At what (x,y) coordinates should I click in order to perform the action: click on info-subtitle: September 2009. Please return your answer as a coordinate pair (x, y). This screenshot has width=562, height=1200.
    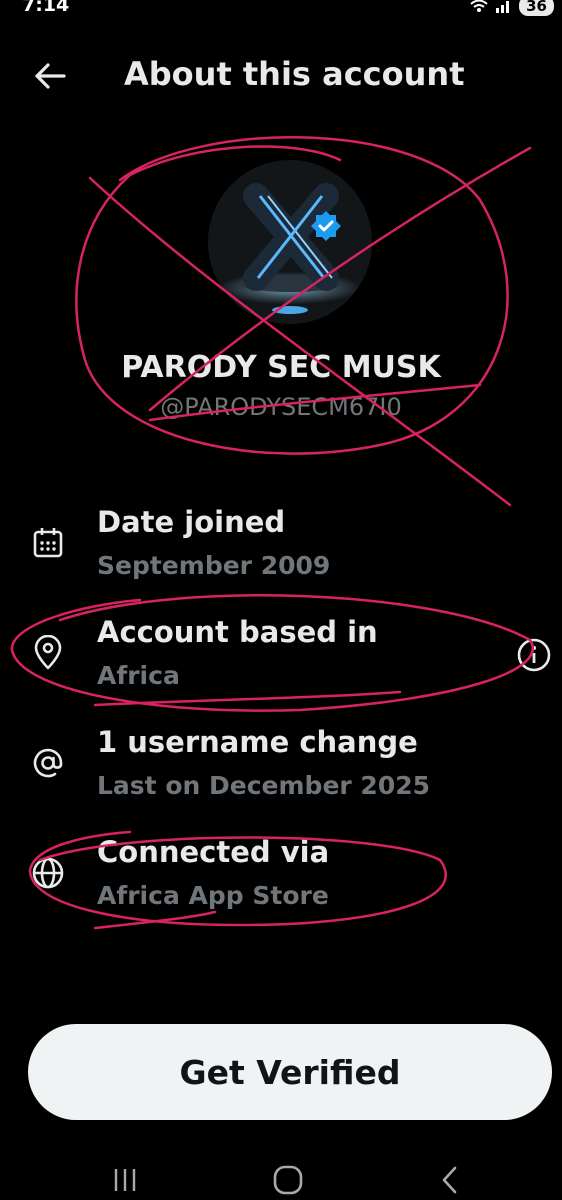
    Looking at the image, I should click on (214, 565).